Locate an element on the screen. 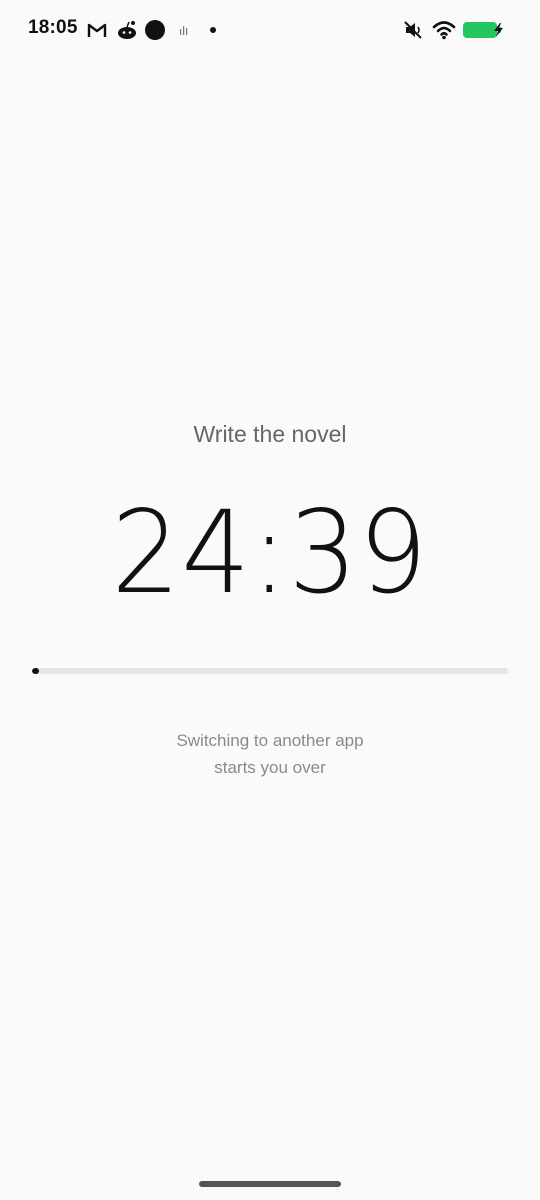 This screenshot has height=1200, width=540. progress-fill is located at coordinates (35, 671).